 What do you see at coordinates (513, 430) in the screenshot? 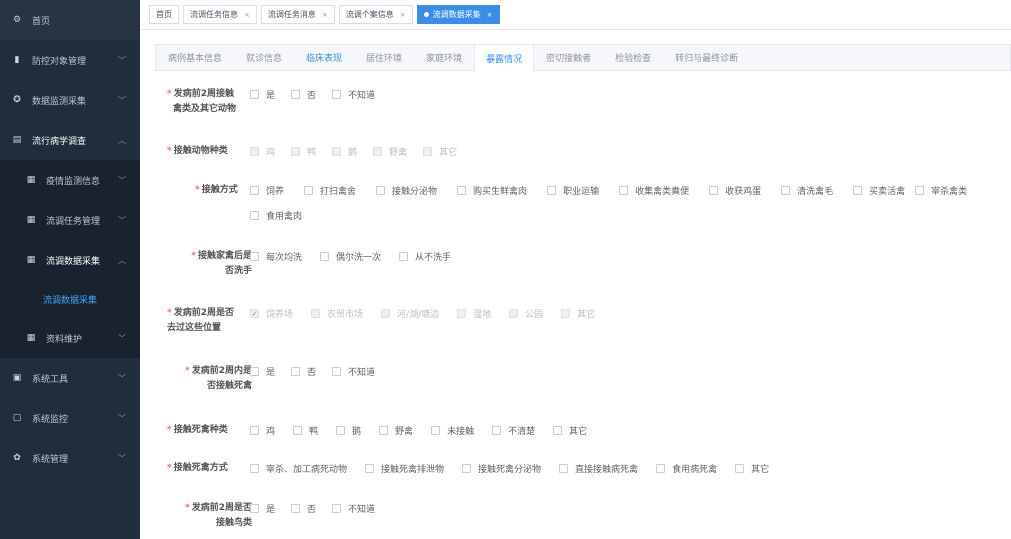
I see `checkbox-option: 不清楚` at bounding box center [513, 430].